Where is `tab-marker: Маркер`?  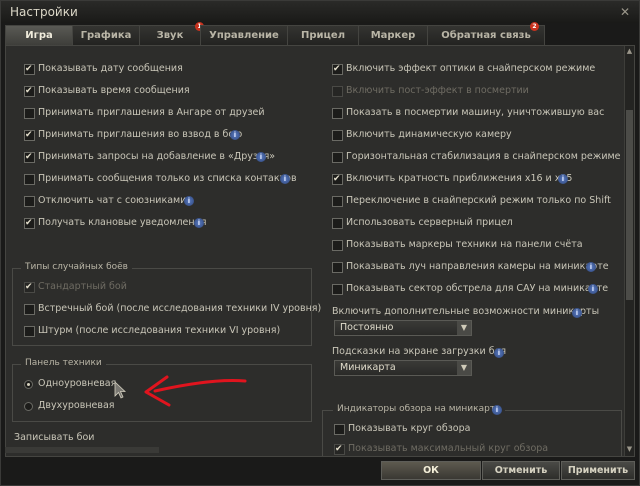
tab-marker: Маркер is located at coordinates (393, 35).